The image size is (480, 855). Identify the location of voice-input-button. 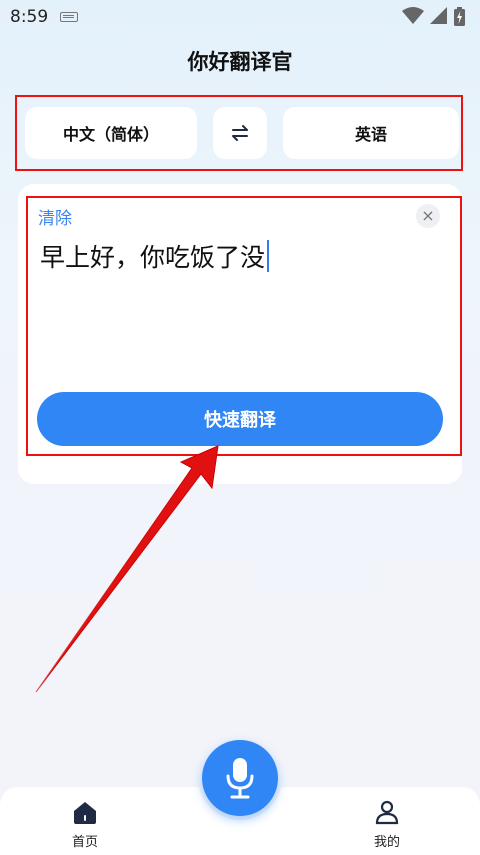
(240, 778).